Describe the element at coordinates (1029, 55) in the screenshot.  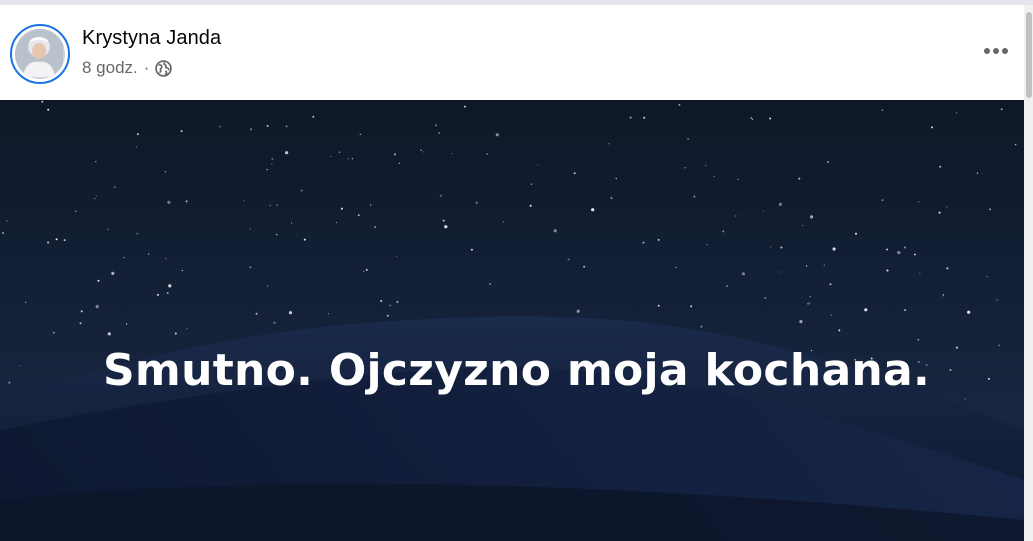
I see `scrollbar-thumb` at that location.